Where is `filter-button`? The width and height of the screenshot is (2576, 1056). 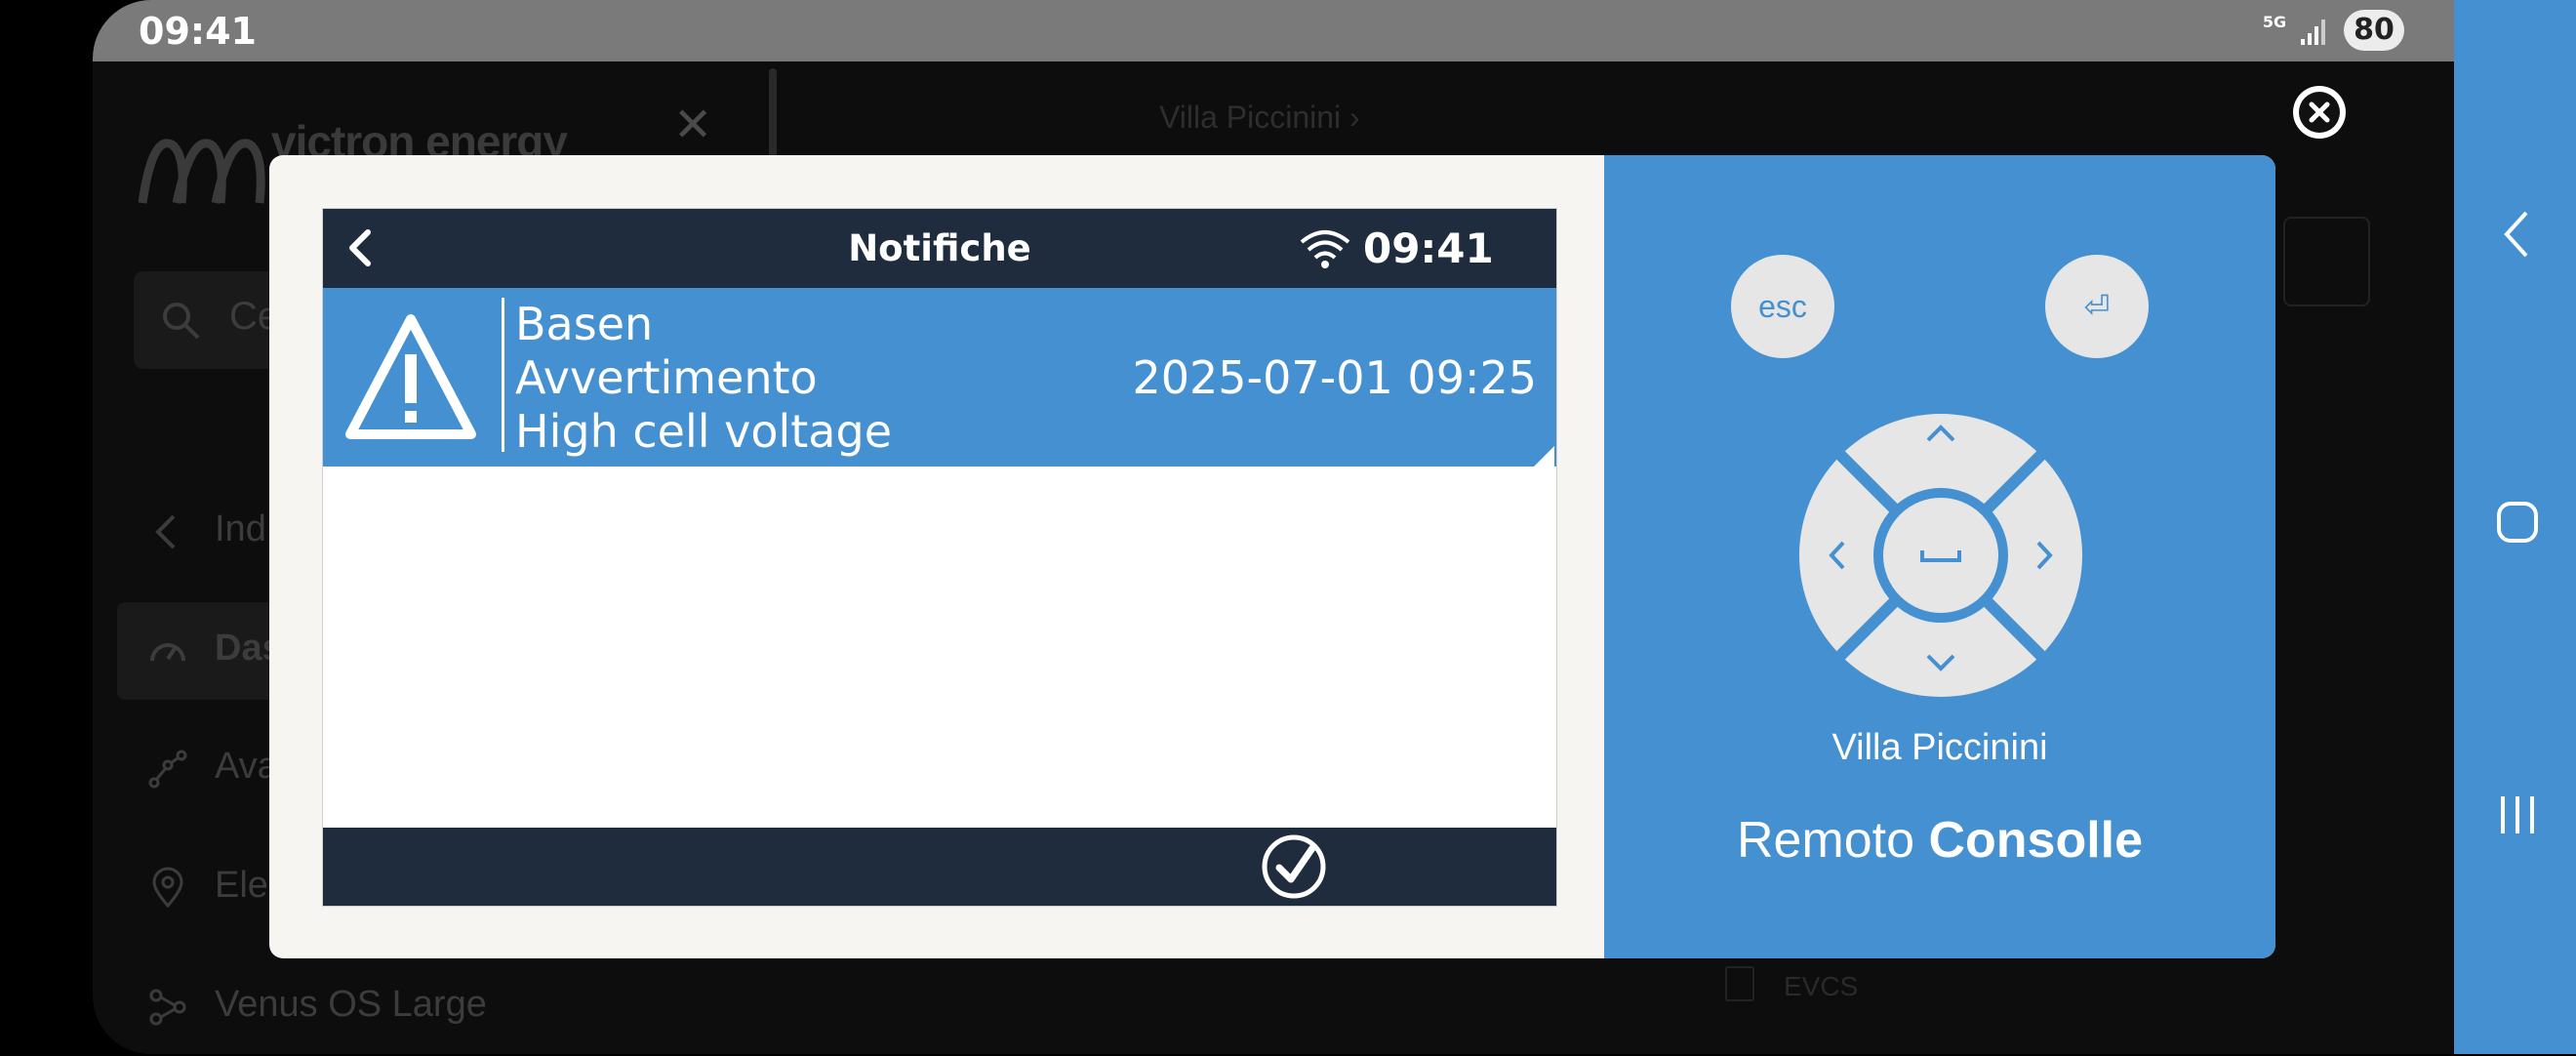 filter-button is located at coordinates (2326, 262).